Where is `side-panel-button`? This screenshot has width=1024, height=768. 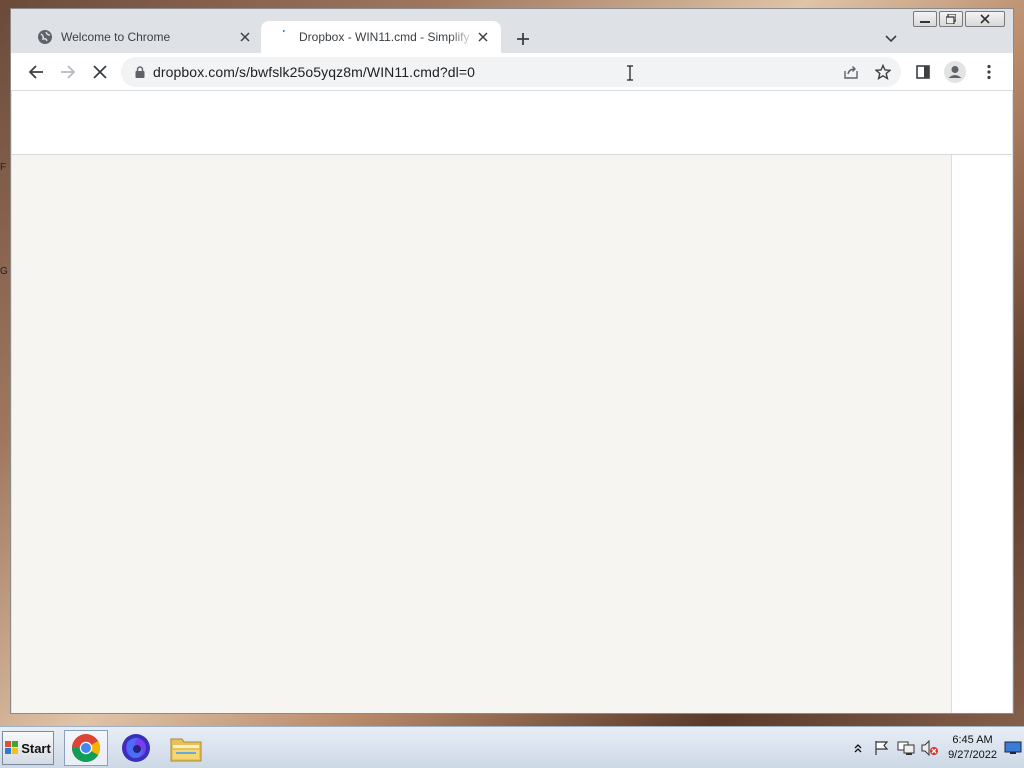
side-panel-button is located at coordinates (923, 72).